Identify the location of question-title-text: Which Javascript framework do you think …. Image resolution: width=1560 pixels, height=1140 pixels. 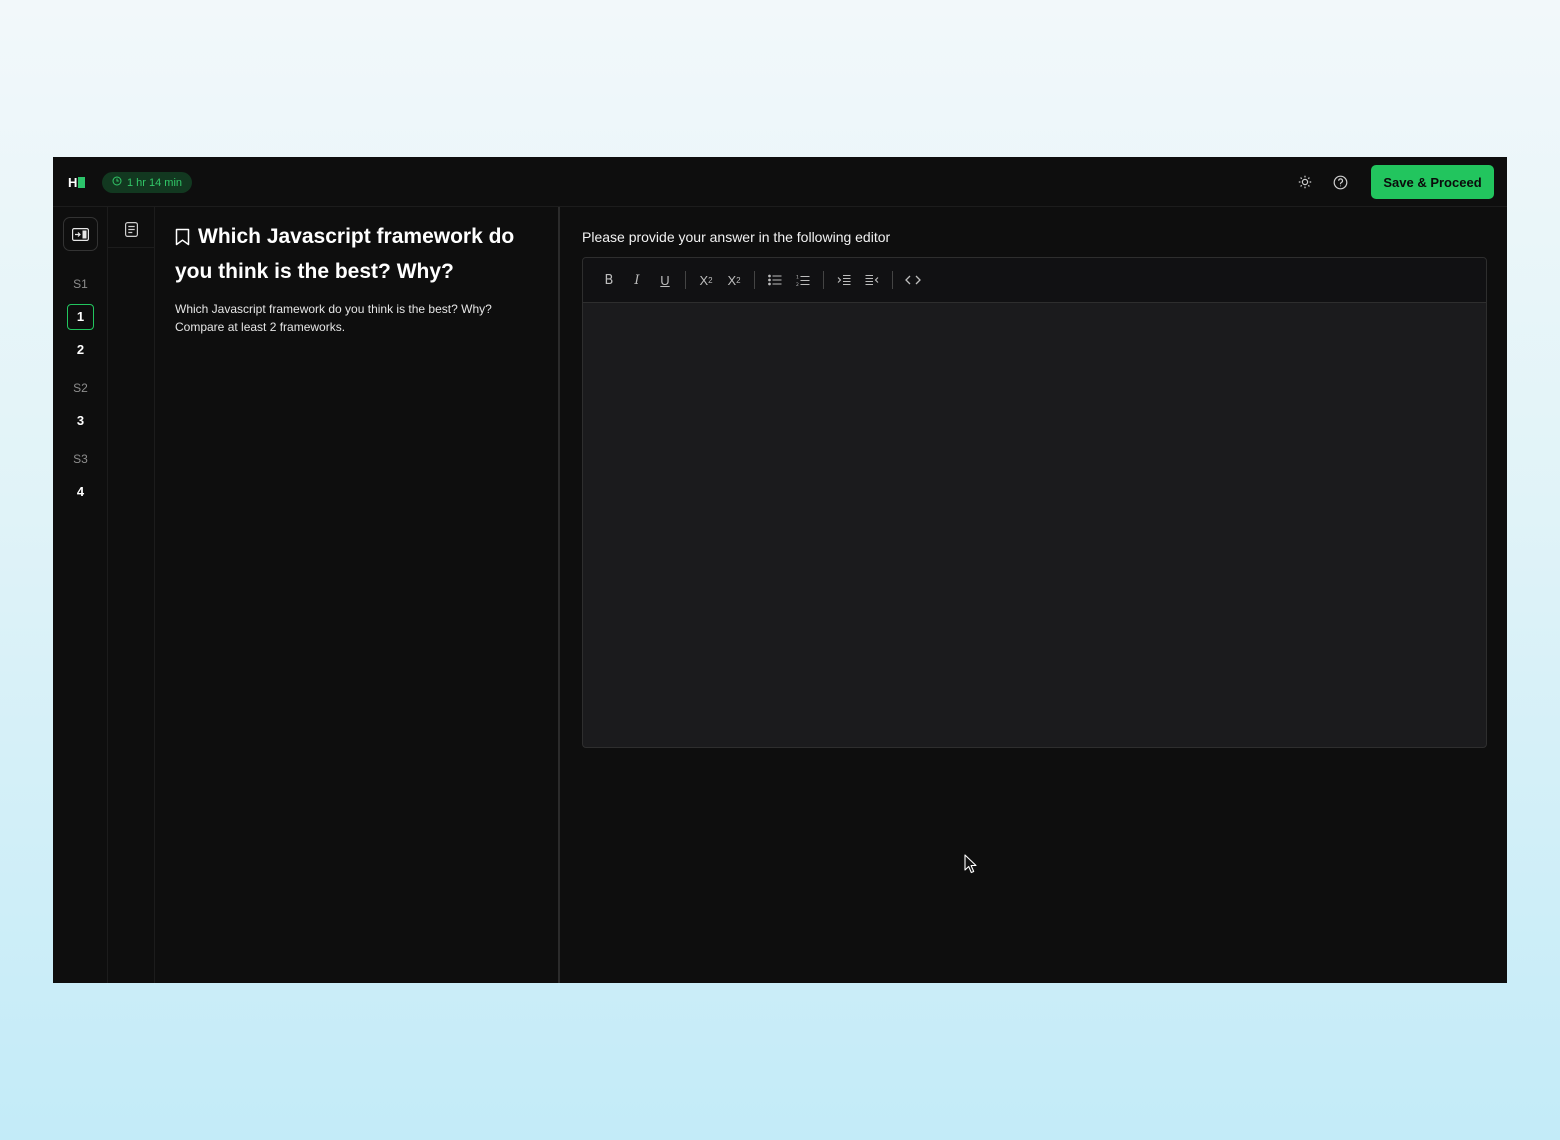
(345, 254).